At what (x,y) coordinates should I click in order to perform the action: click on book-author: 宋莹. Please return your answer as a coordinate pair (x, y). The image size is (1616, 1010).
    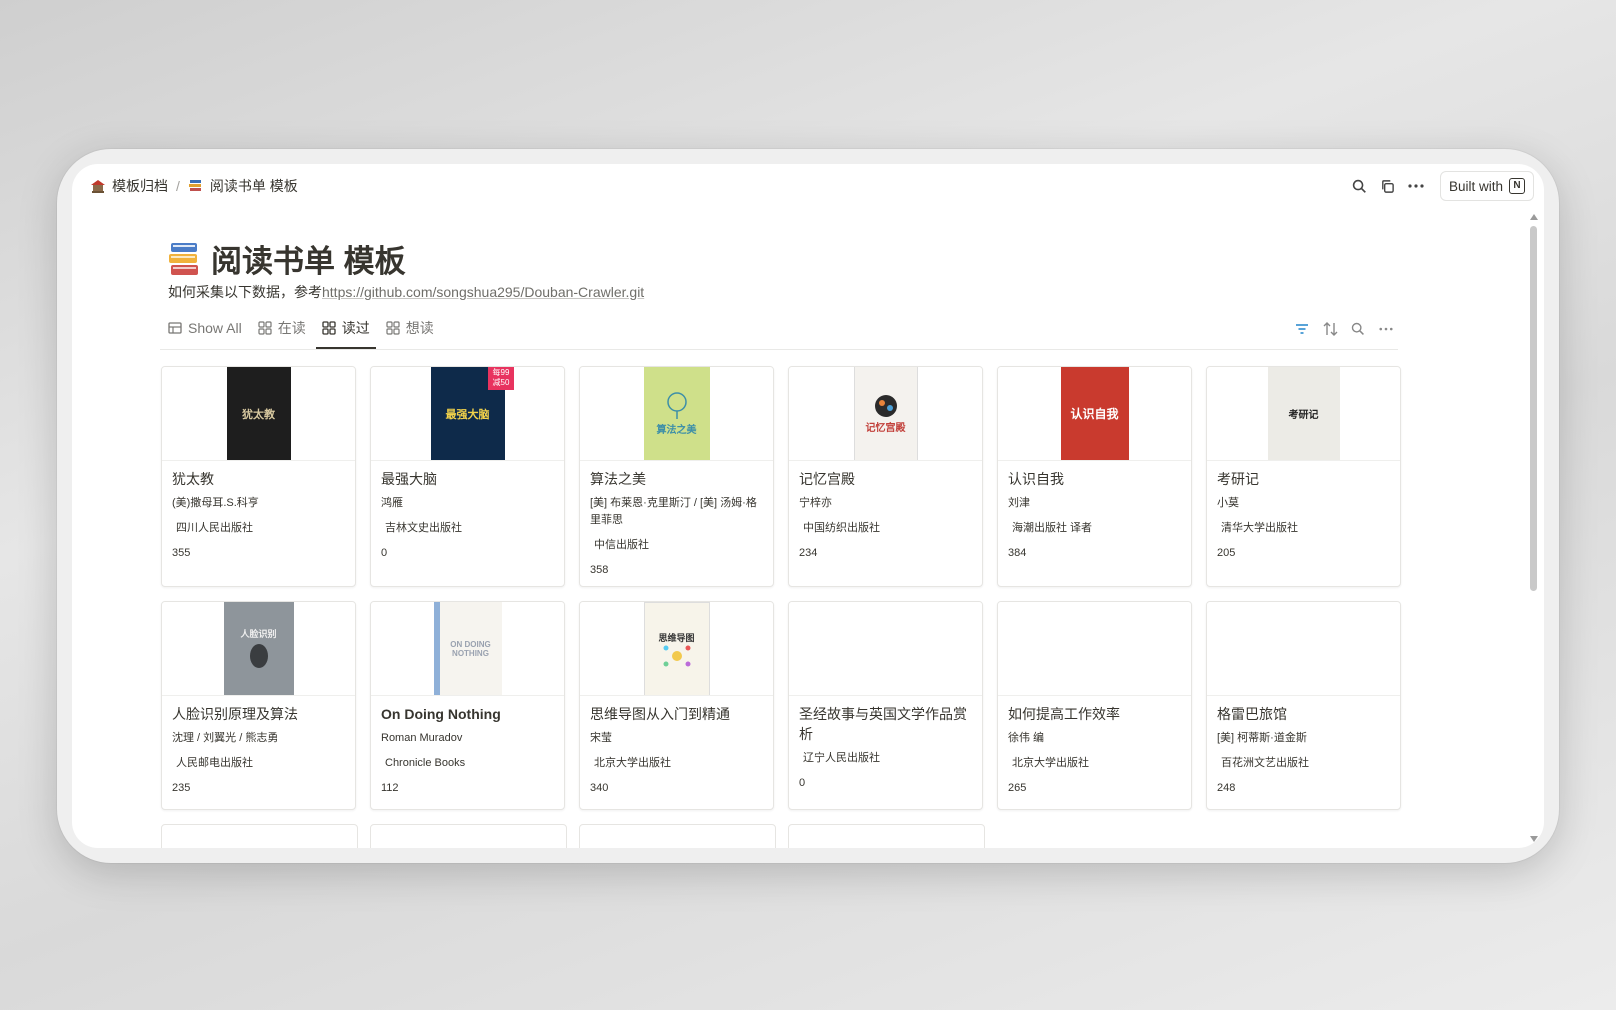
    Looking at the image, I should click on (601, 738).